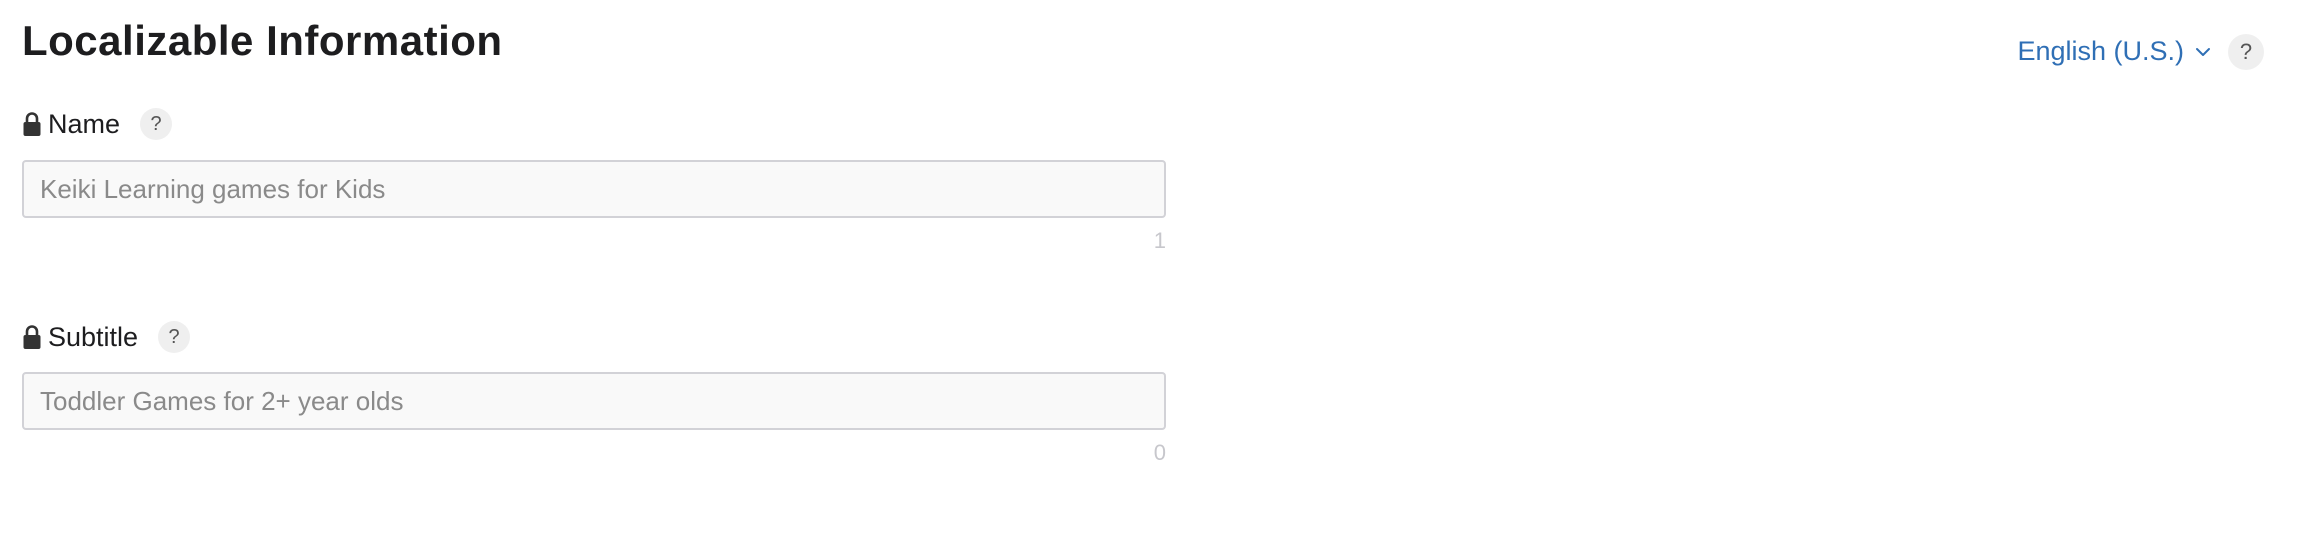 Image resolution: width=2304 pixels, height=556 pixels. What do you see at coordinates (93, 336) in the screenshot?
I see `subtitle-label: Subtitle` at bounding box center [93, 336].